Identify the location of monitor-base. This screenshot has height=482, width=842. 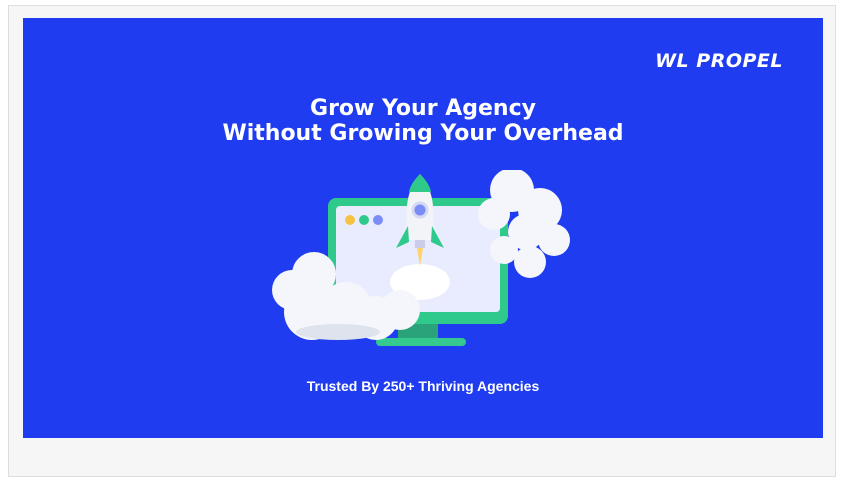
(421, 342).